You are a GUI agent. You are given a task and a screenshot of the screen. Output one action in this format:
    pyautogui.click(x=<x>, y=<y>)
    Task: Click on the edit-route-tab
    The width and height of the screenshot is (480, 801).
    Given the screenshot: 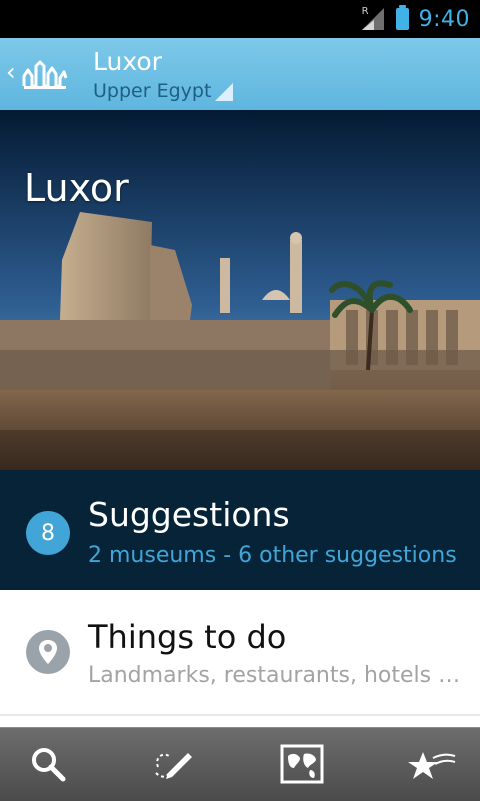 What is the action you would take?
    pyautogui.click(x=175, y=764)
    